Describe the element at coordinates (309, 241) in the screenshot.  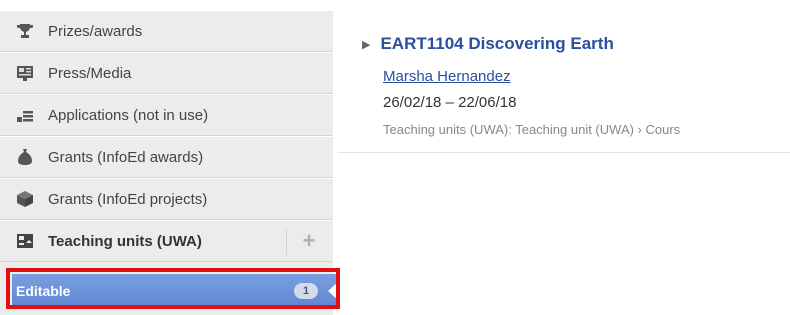
I see `add-teaching-unit-button: +` at that location.